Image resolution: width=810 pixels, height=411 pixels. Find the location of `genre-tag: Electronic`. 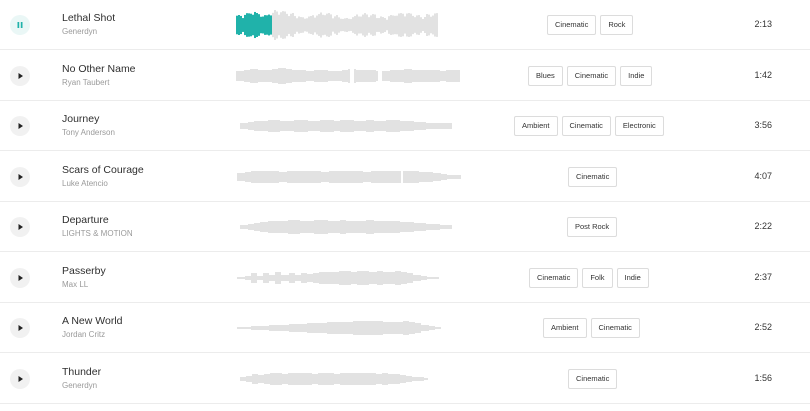

genre-tag: Electronic is located at coordinates (639, 126).